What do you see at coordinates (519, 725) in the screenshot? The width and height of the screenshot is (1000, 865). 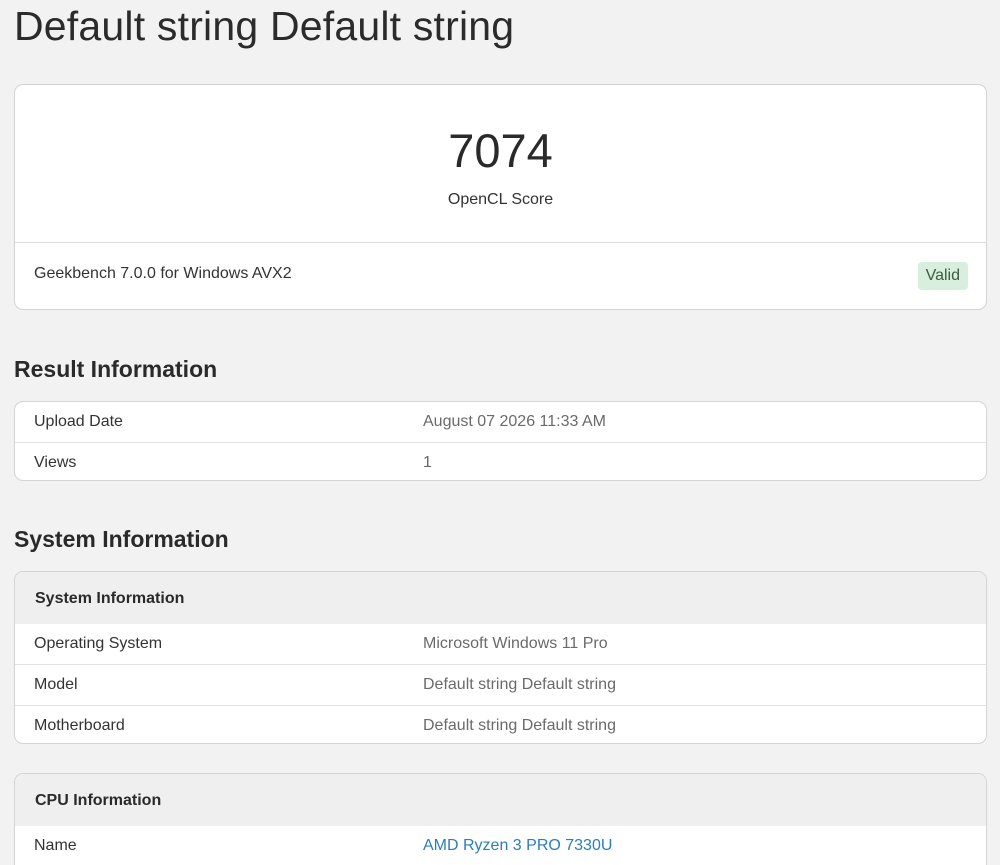 I see `motherboard-value: Default string Default string` at bounding box center [519, 725].